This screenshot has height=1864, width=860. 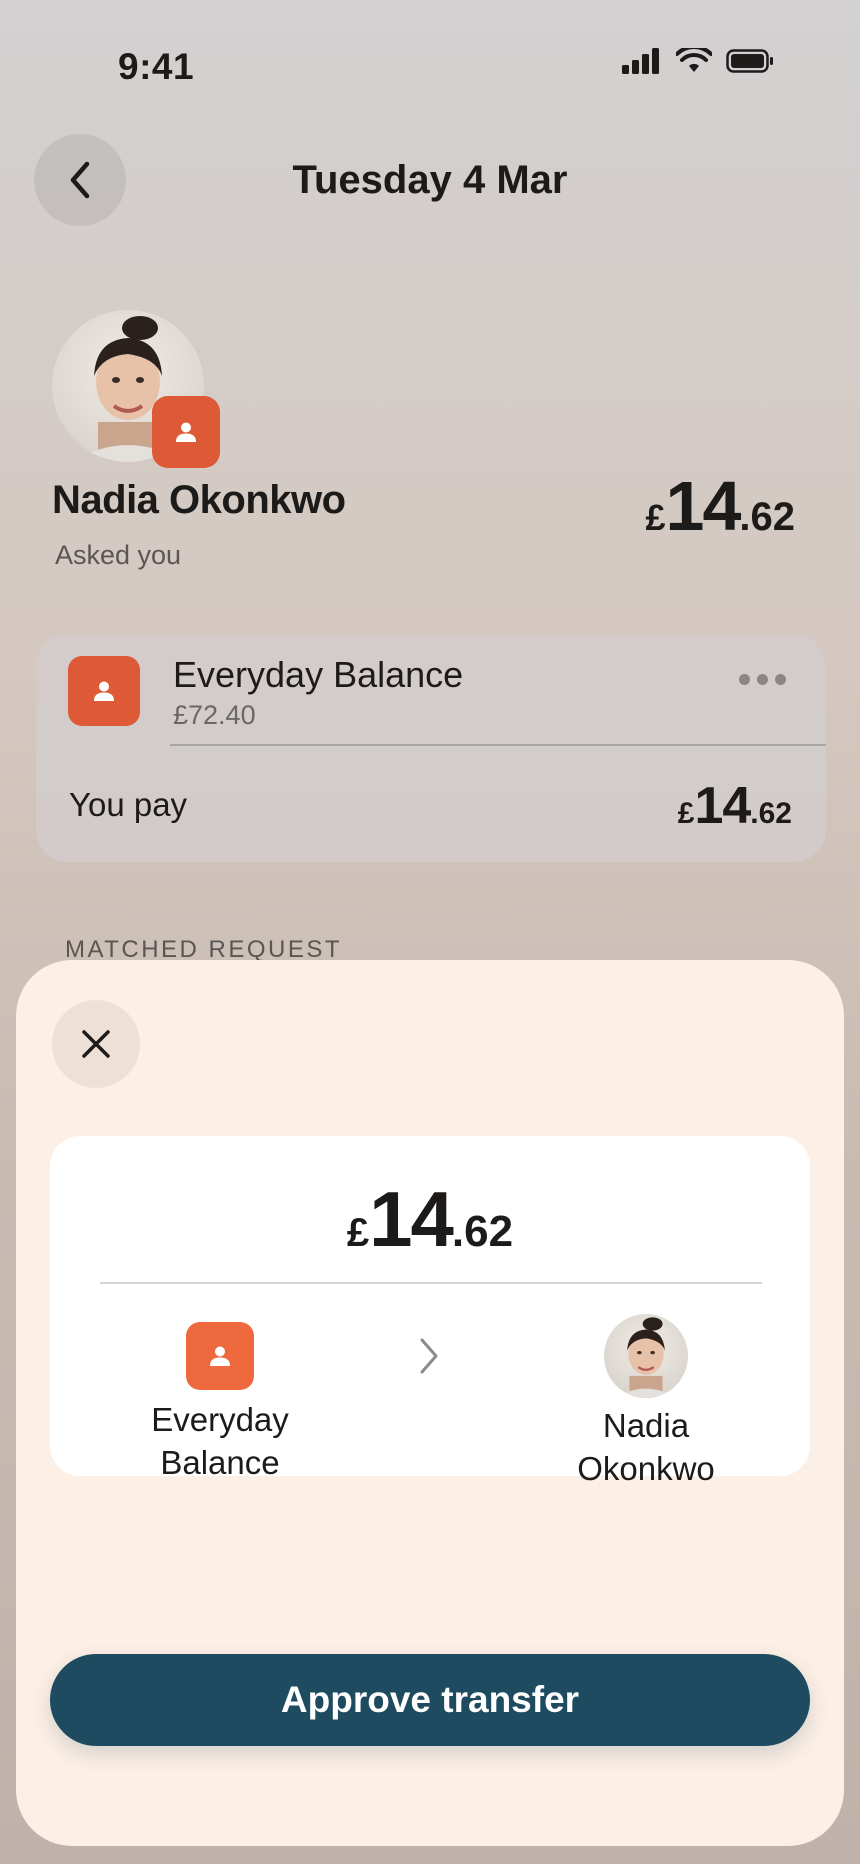 I want to click on requester-badge, so click(x=186, y=432).